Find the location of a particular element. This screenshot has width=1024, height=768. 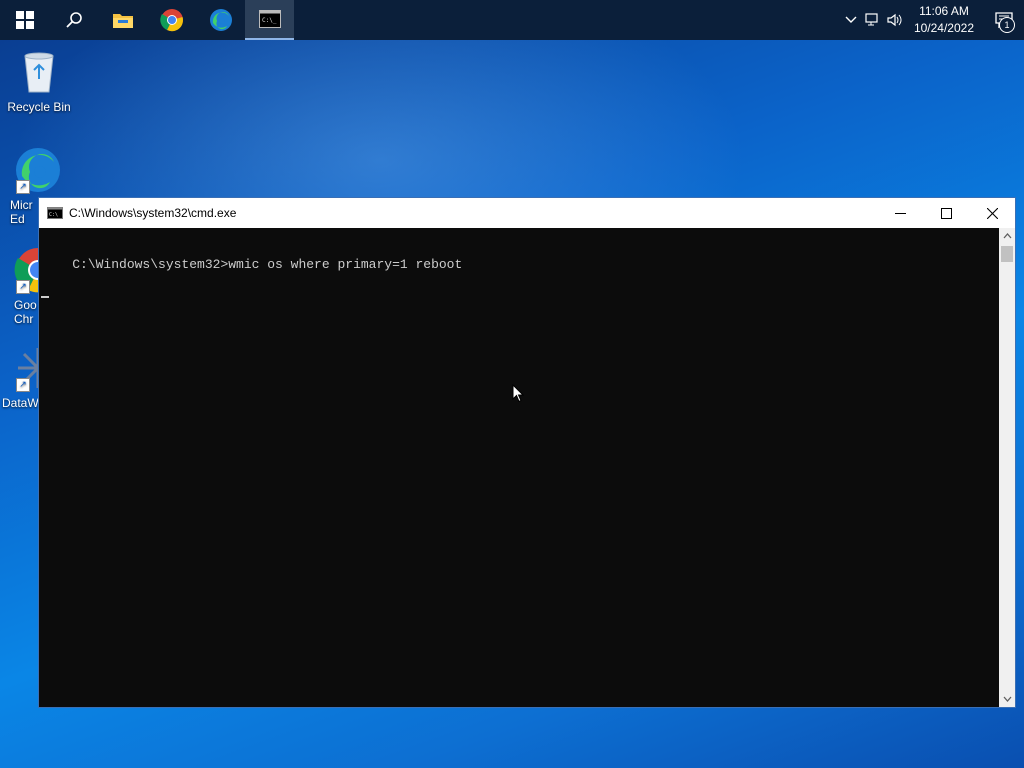

volume-icon is located at coordinates (894, 20).